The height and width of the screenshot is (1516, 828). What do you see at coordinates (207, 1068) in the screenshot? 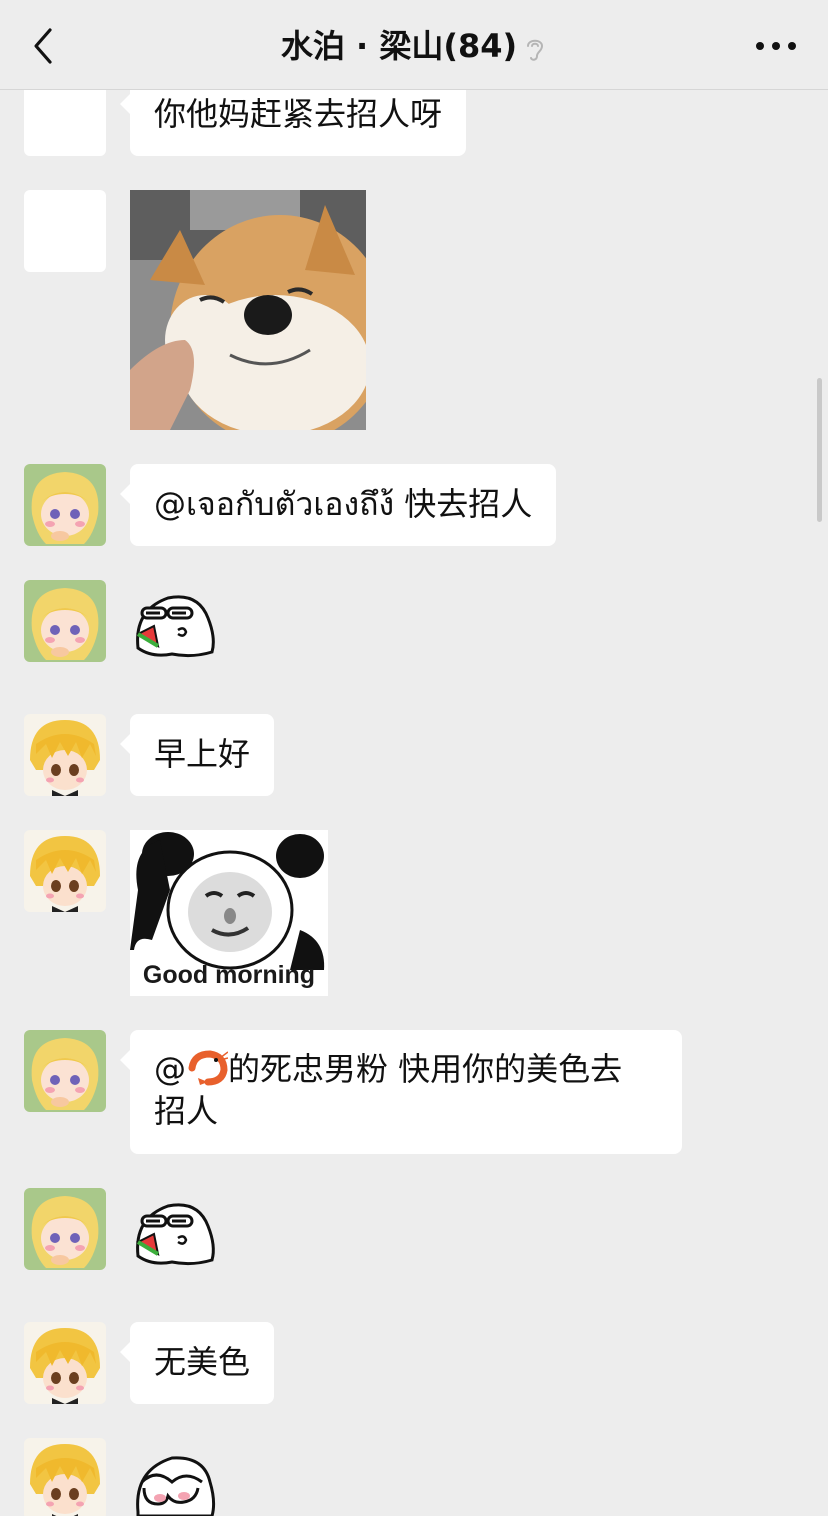
I see `shrimp-emoji` at bounding box center [207, 1068].